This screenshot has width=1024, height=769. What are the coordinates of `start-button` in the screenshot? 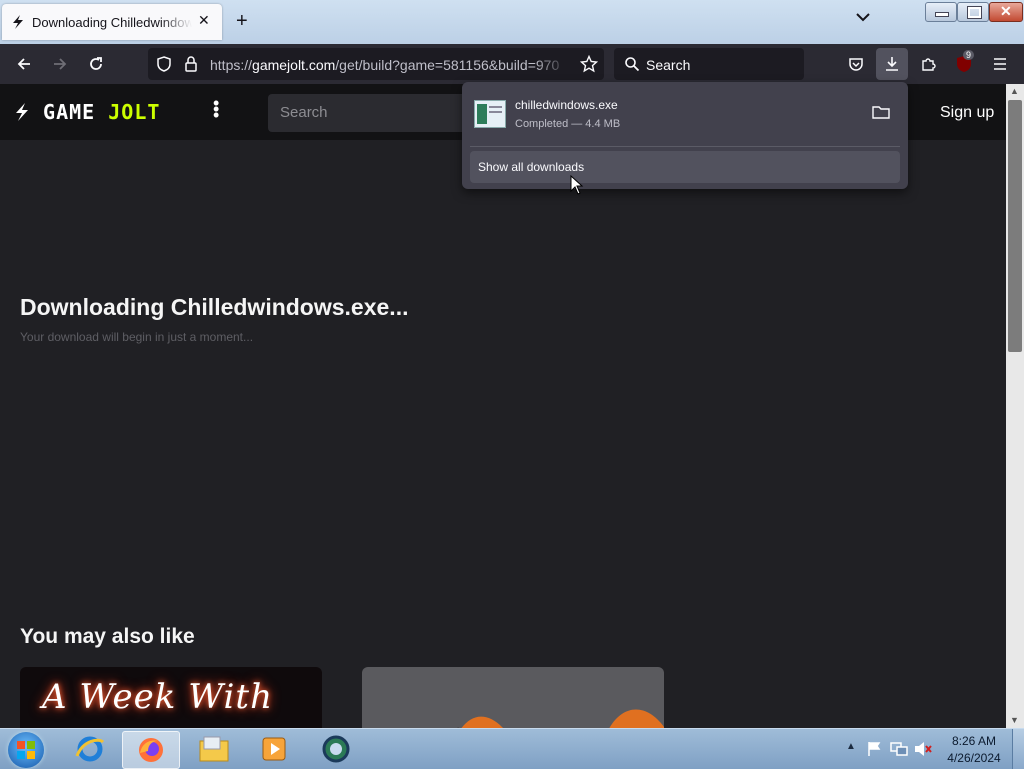 It's located at (26, 750).